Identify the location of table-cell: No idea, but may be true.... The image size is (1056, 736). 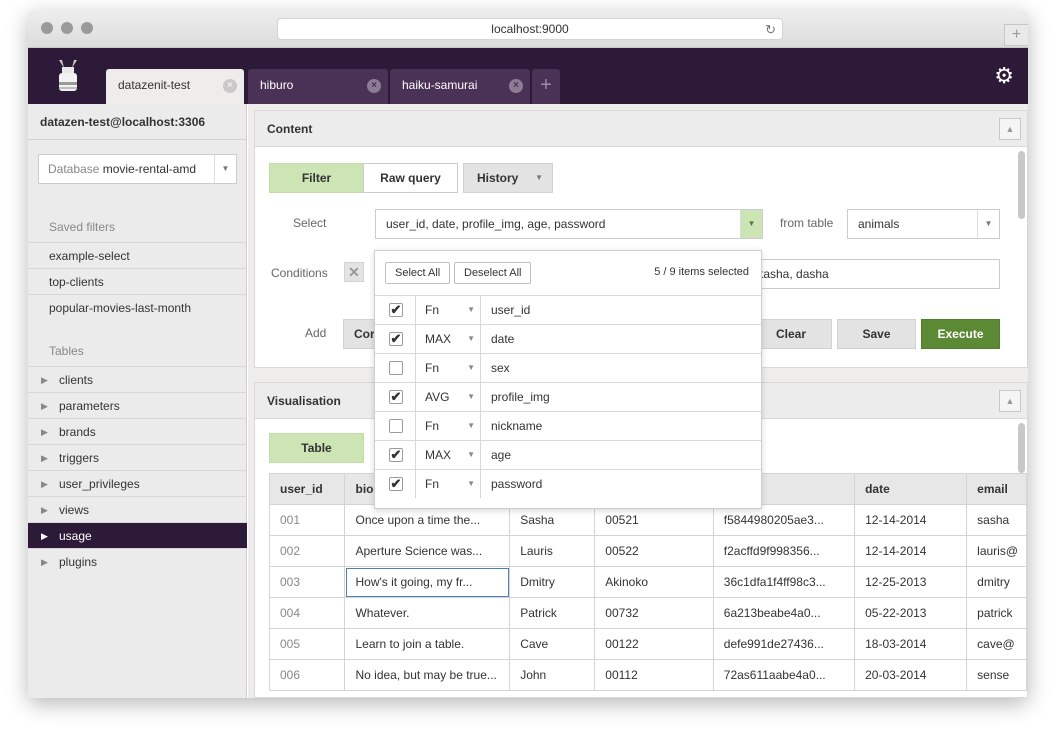
(427, 675).